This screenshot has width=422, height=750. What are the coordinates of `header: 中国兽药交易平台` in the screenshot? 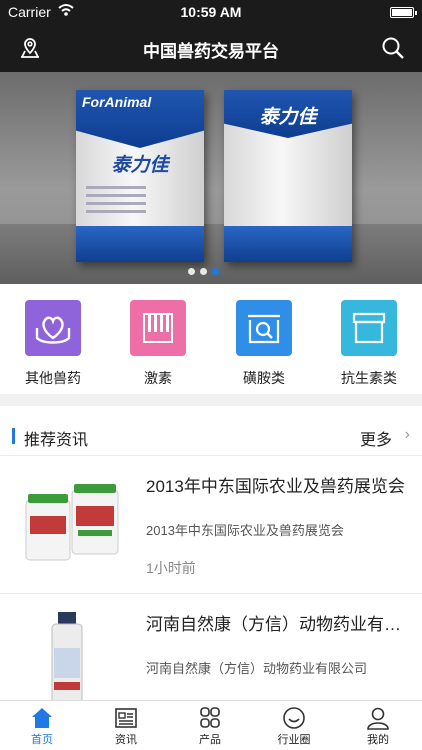 It's located at (211, 48).